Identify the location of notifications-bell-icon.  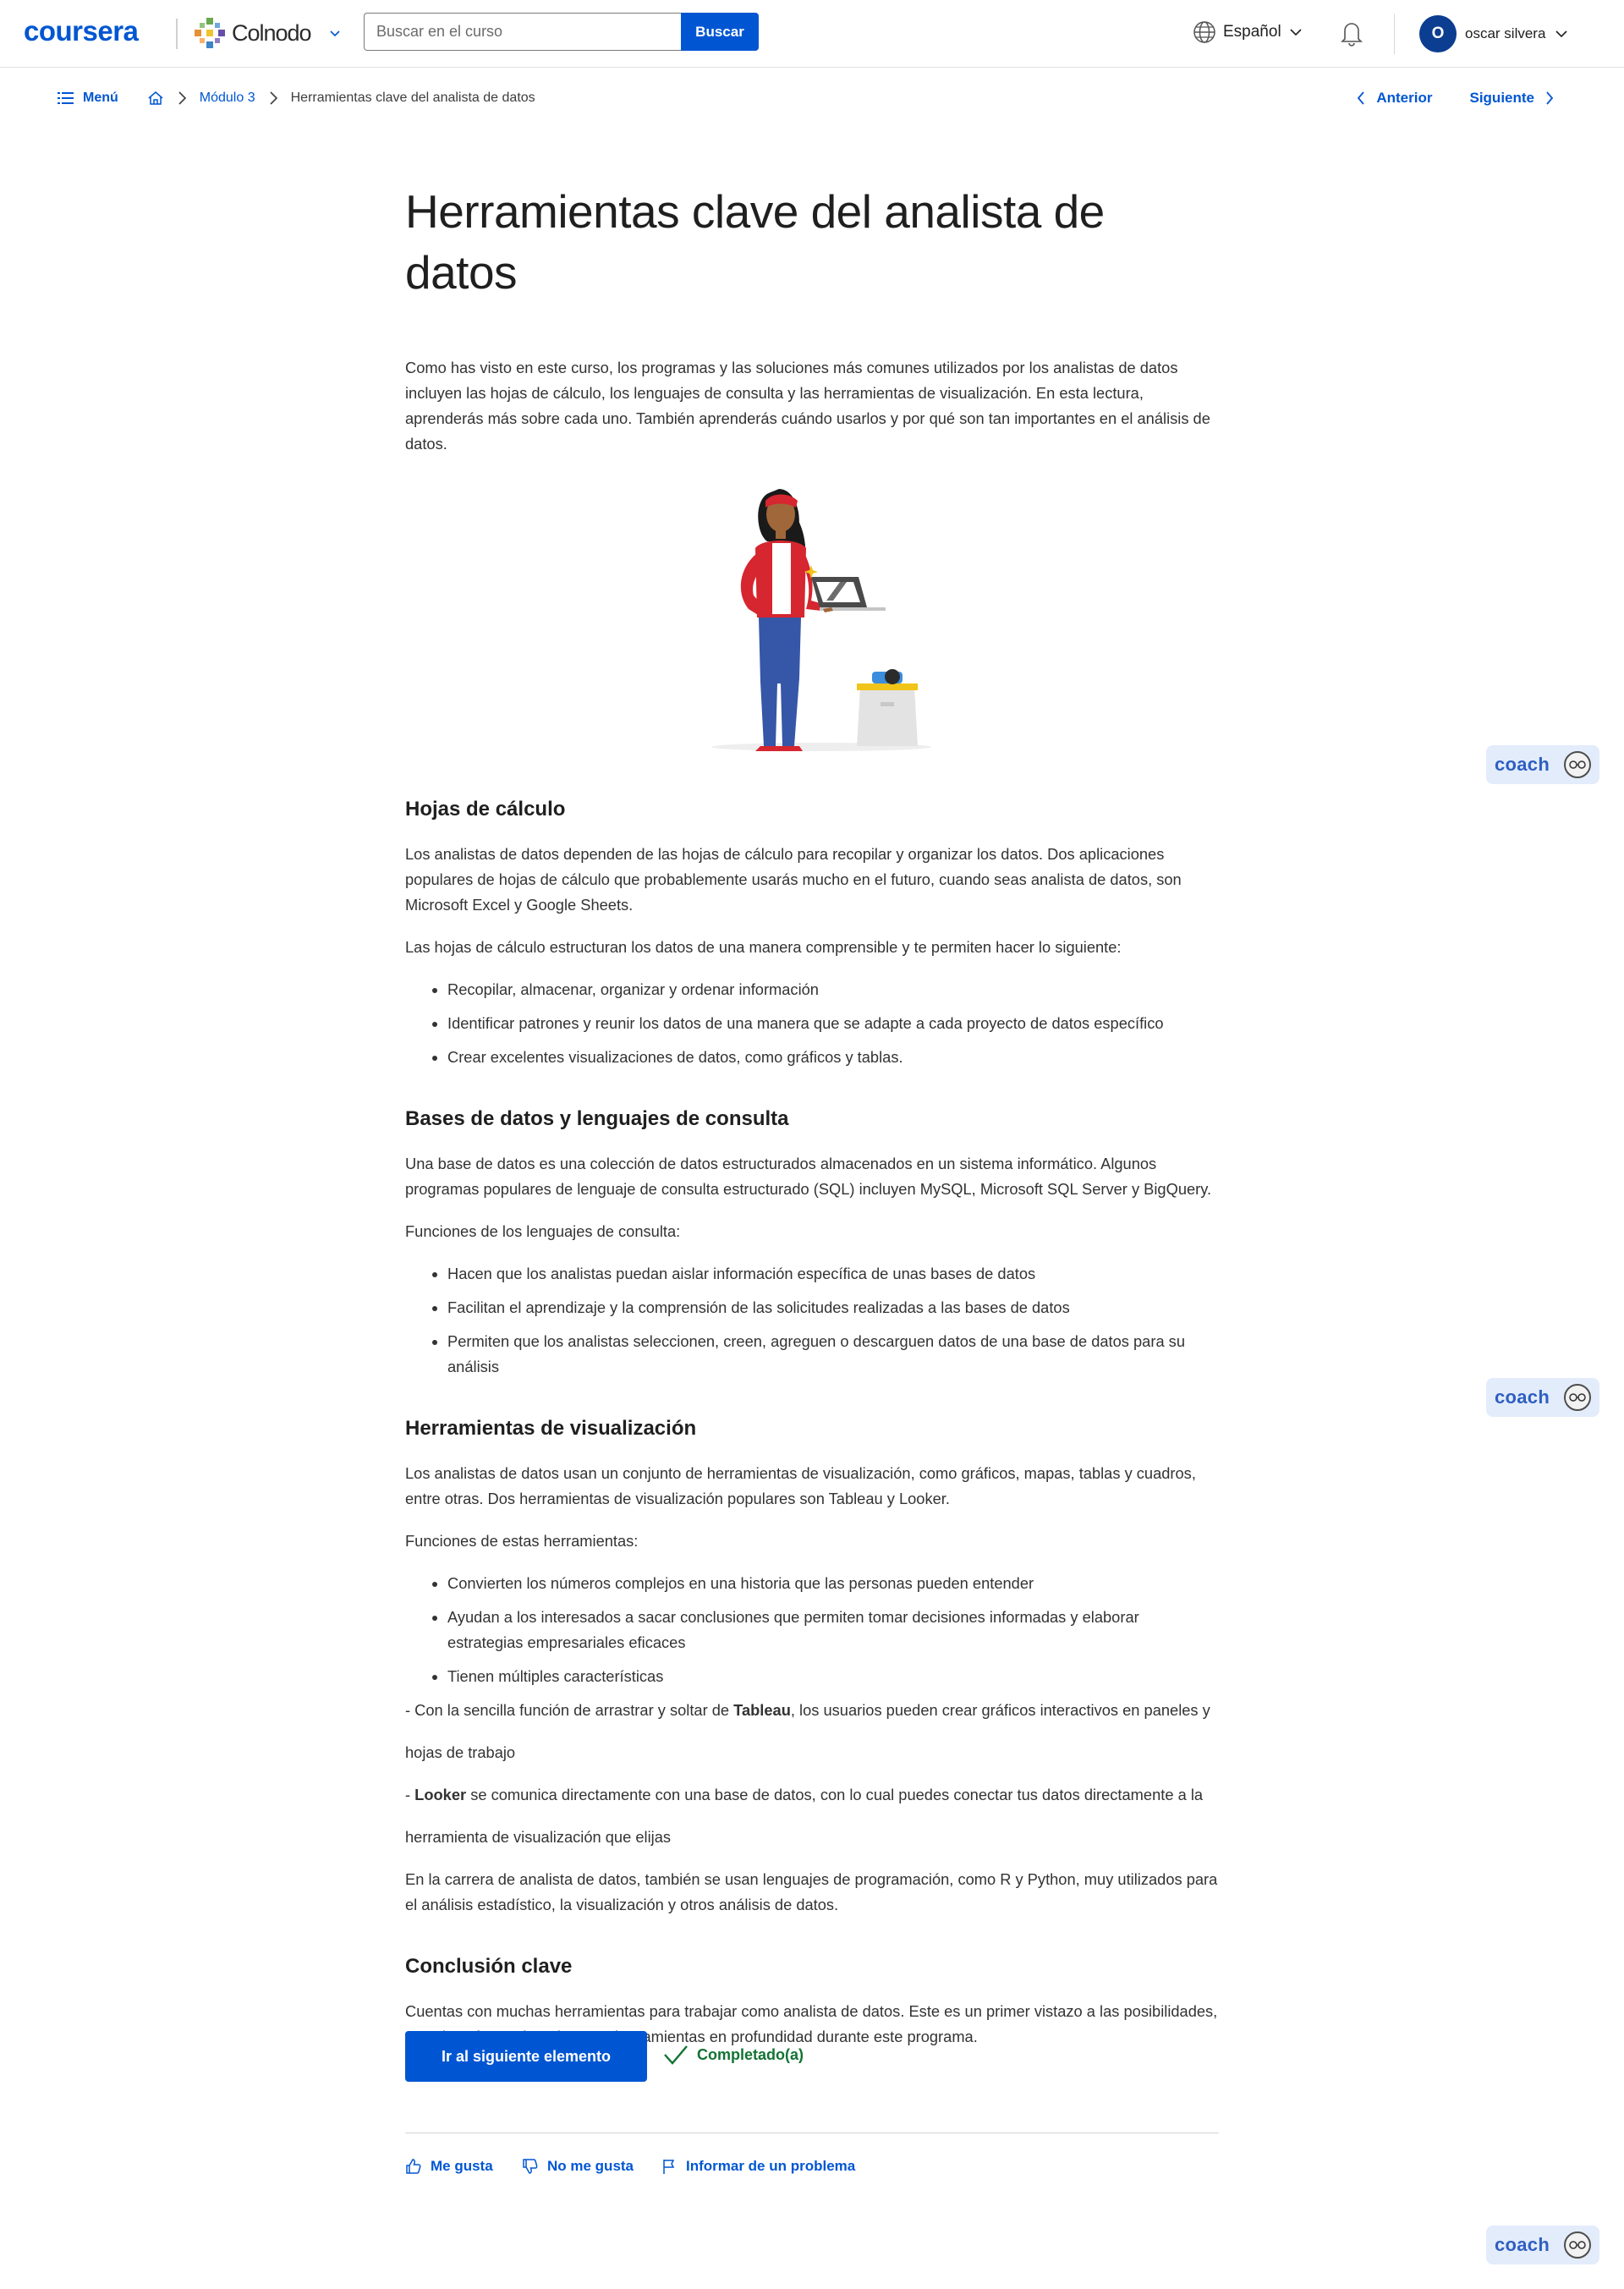
(1351, 35).